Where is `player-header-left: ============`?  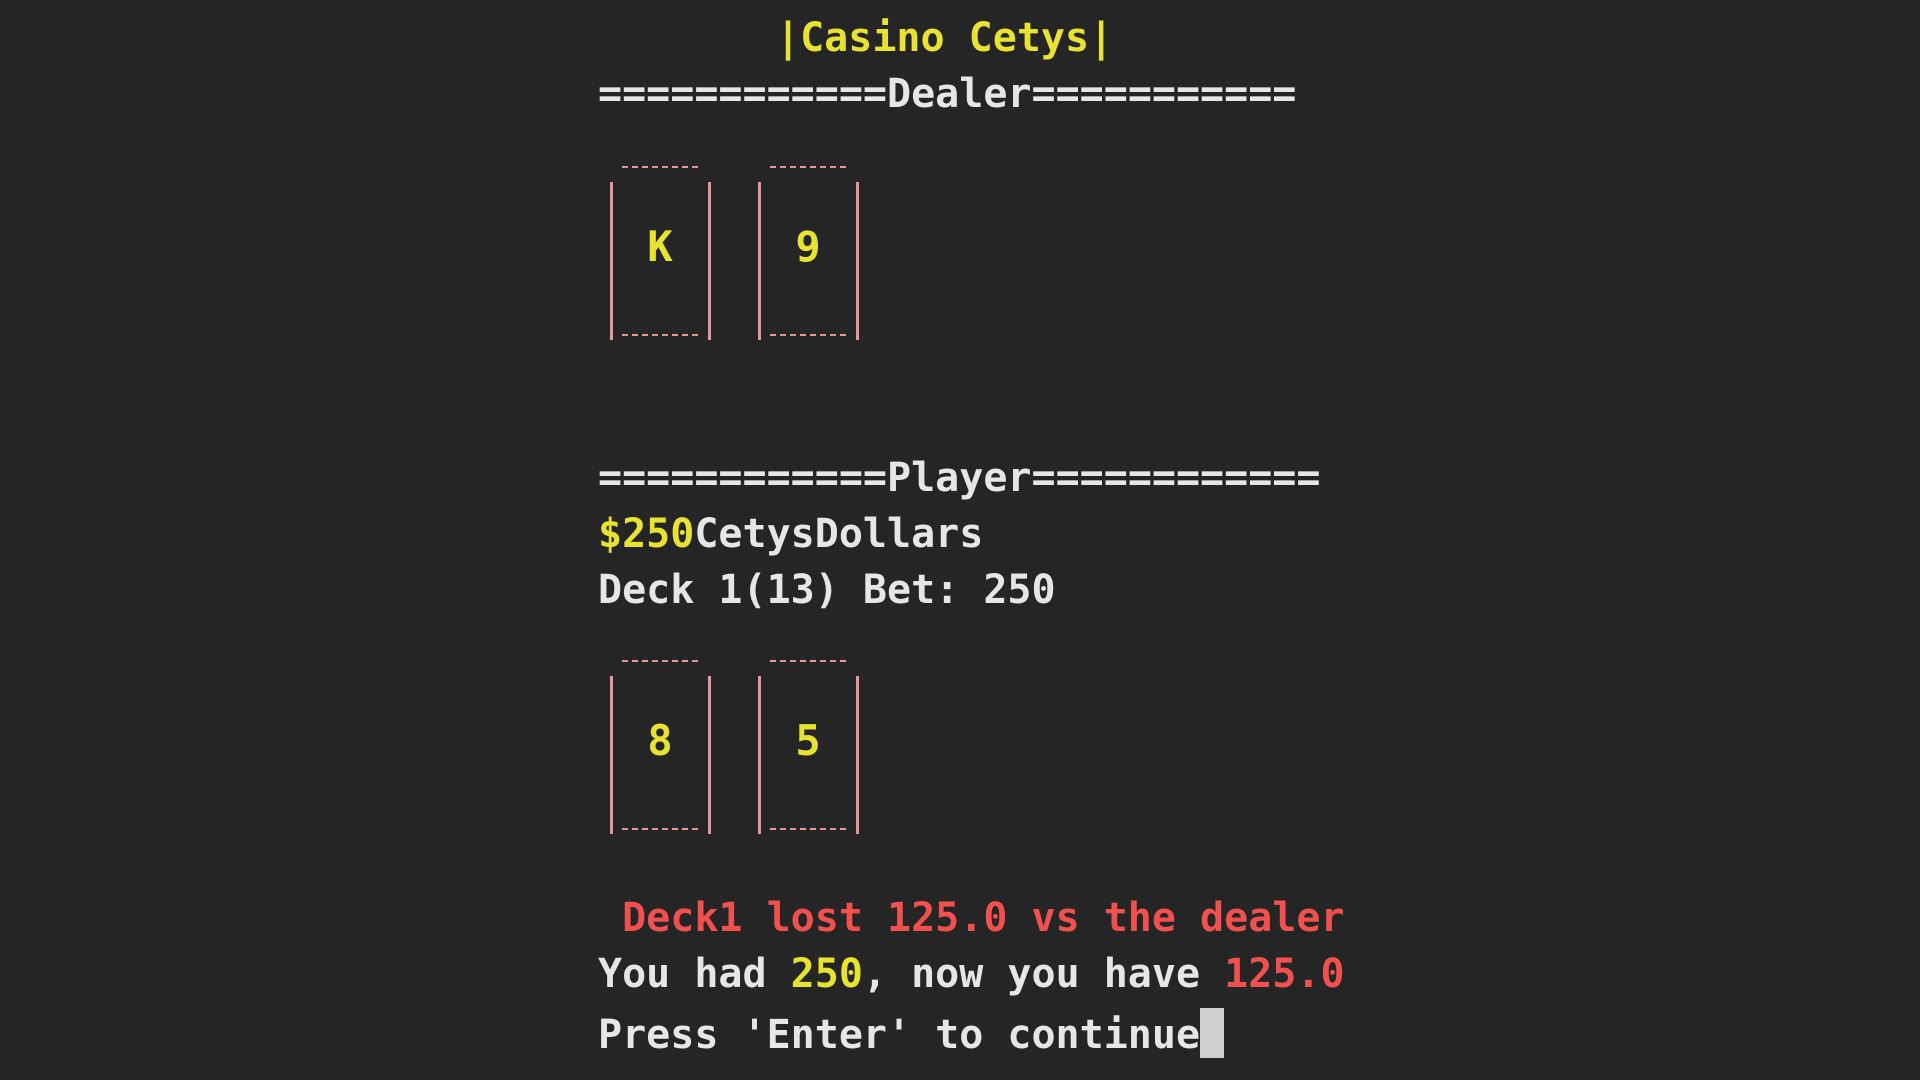
player-header-left: ============ is located at coordinates (742, 478).